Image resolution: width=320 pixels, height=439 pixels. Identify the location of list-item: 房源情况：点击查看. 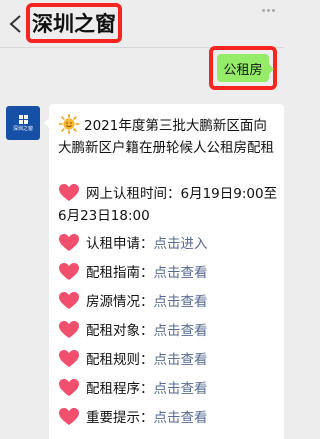
(169, 302).